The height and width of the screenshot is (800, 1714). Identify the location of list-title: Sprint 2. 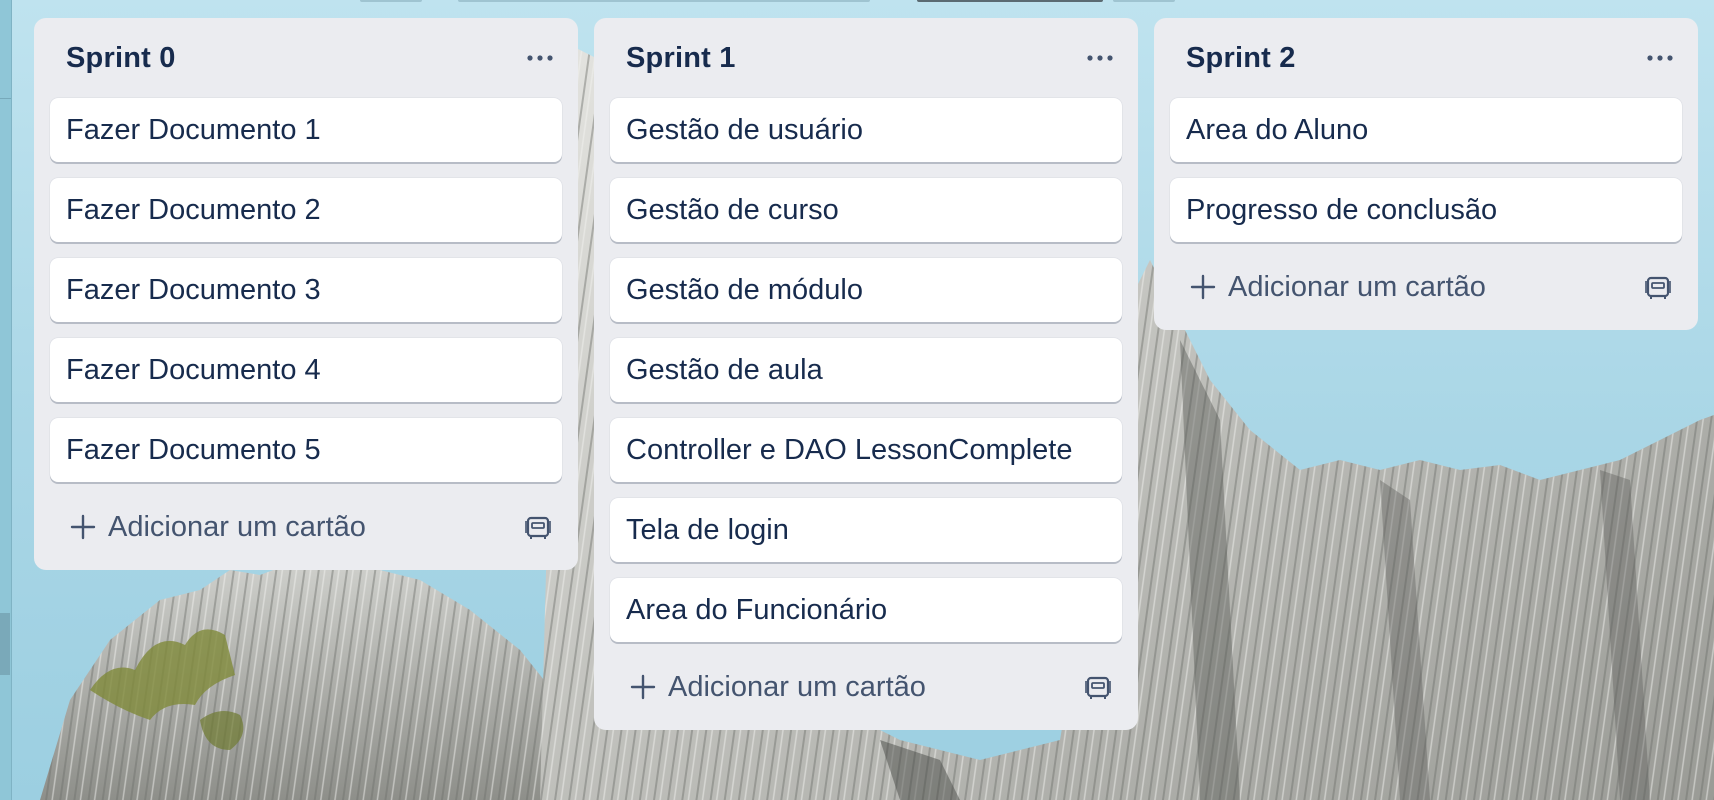
(1233, 58).